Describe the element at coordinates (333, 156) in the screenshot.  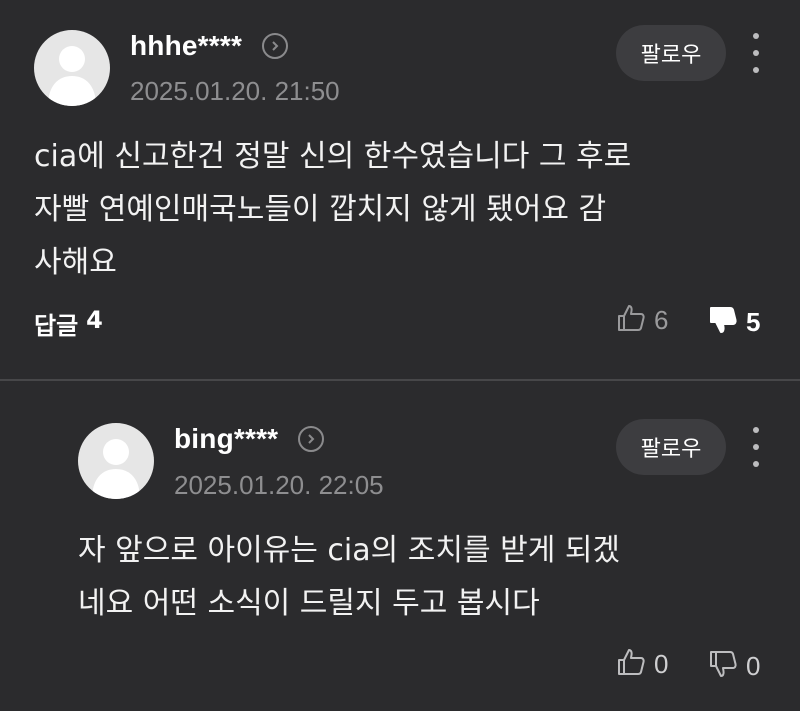
I see `comment-text-line: cia에 신고한건 정말 신의 한수였습니다 그 후로` at that location.